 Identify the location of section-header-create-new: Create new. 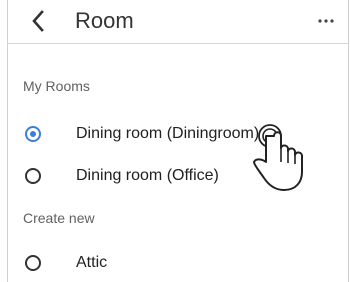
(59, 218).